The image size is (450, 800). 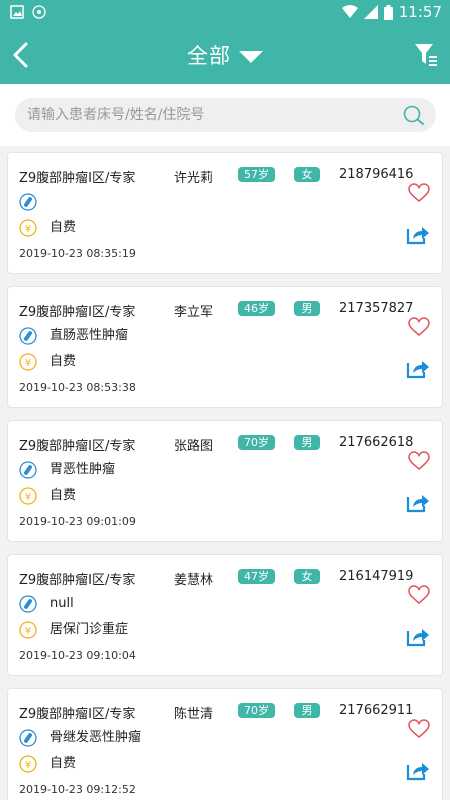 I want to click on inpatient-number: 217662911, so click(x=376, y=710).